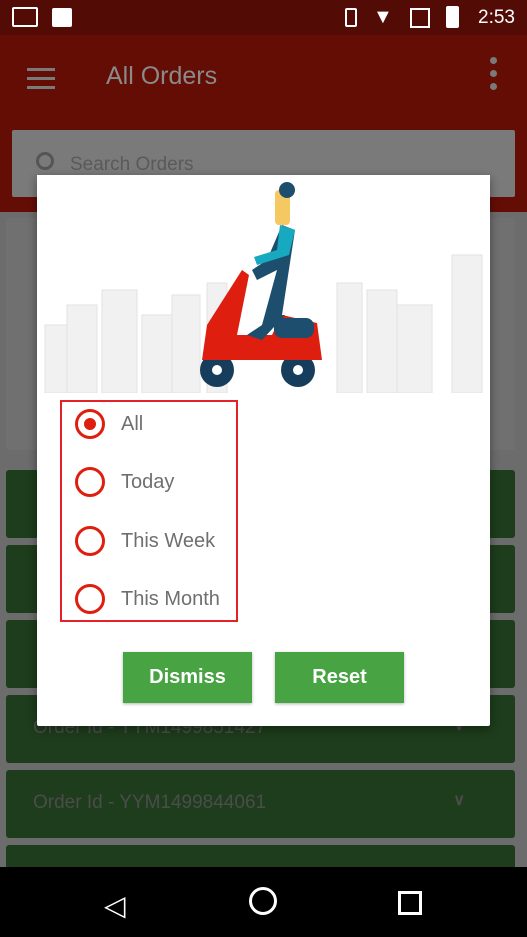 The width and height of the screenshot is (527, 937). I want to click on order-id: Order Id - YYM1499844061, so click(150, 802).